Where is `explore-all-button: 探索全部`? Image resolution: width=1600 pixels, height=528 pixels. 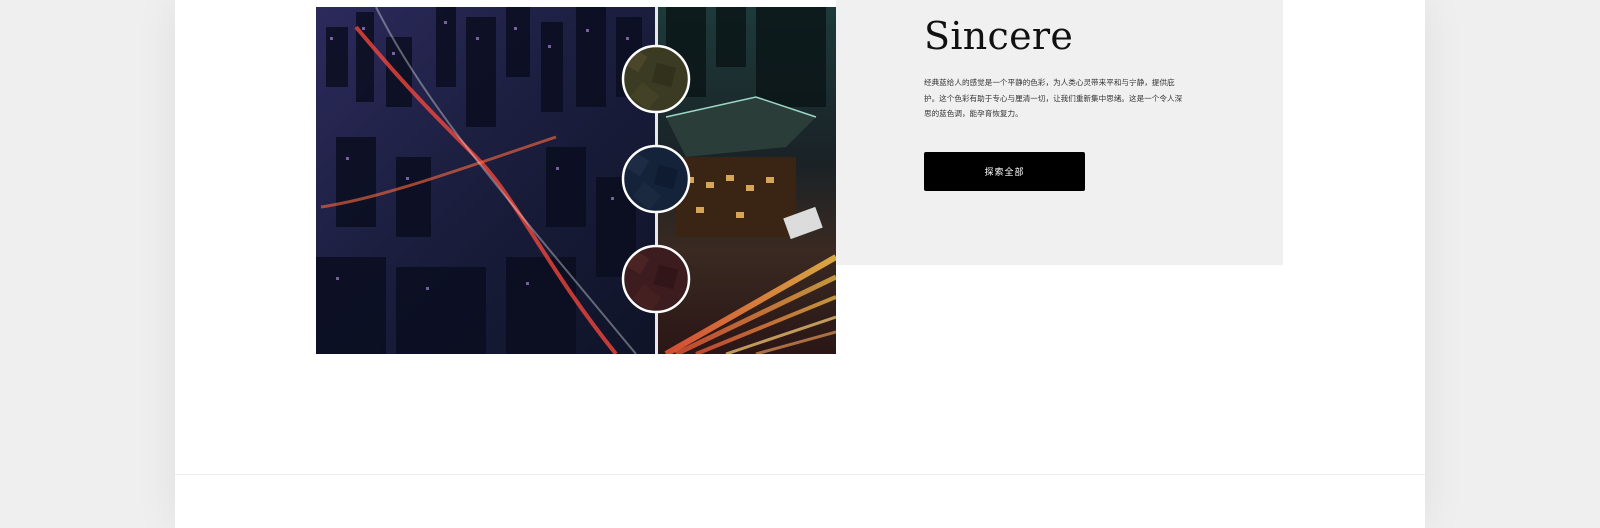
explore-all-button: 探索全部 is located at coordinates (1004, 171).